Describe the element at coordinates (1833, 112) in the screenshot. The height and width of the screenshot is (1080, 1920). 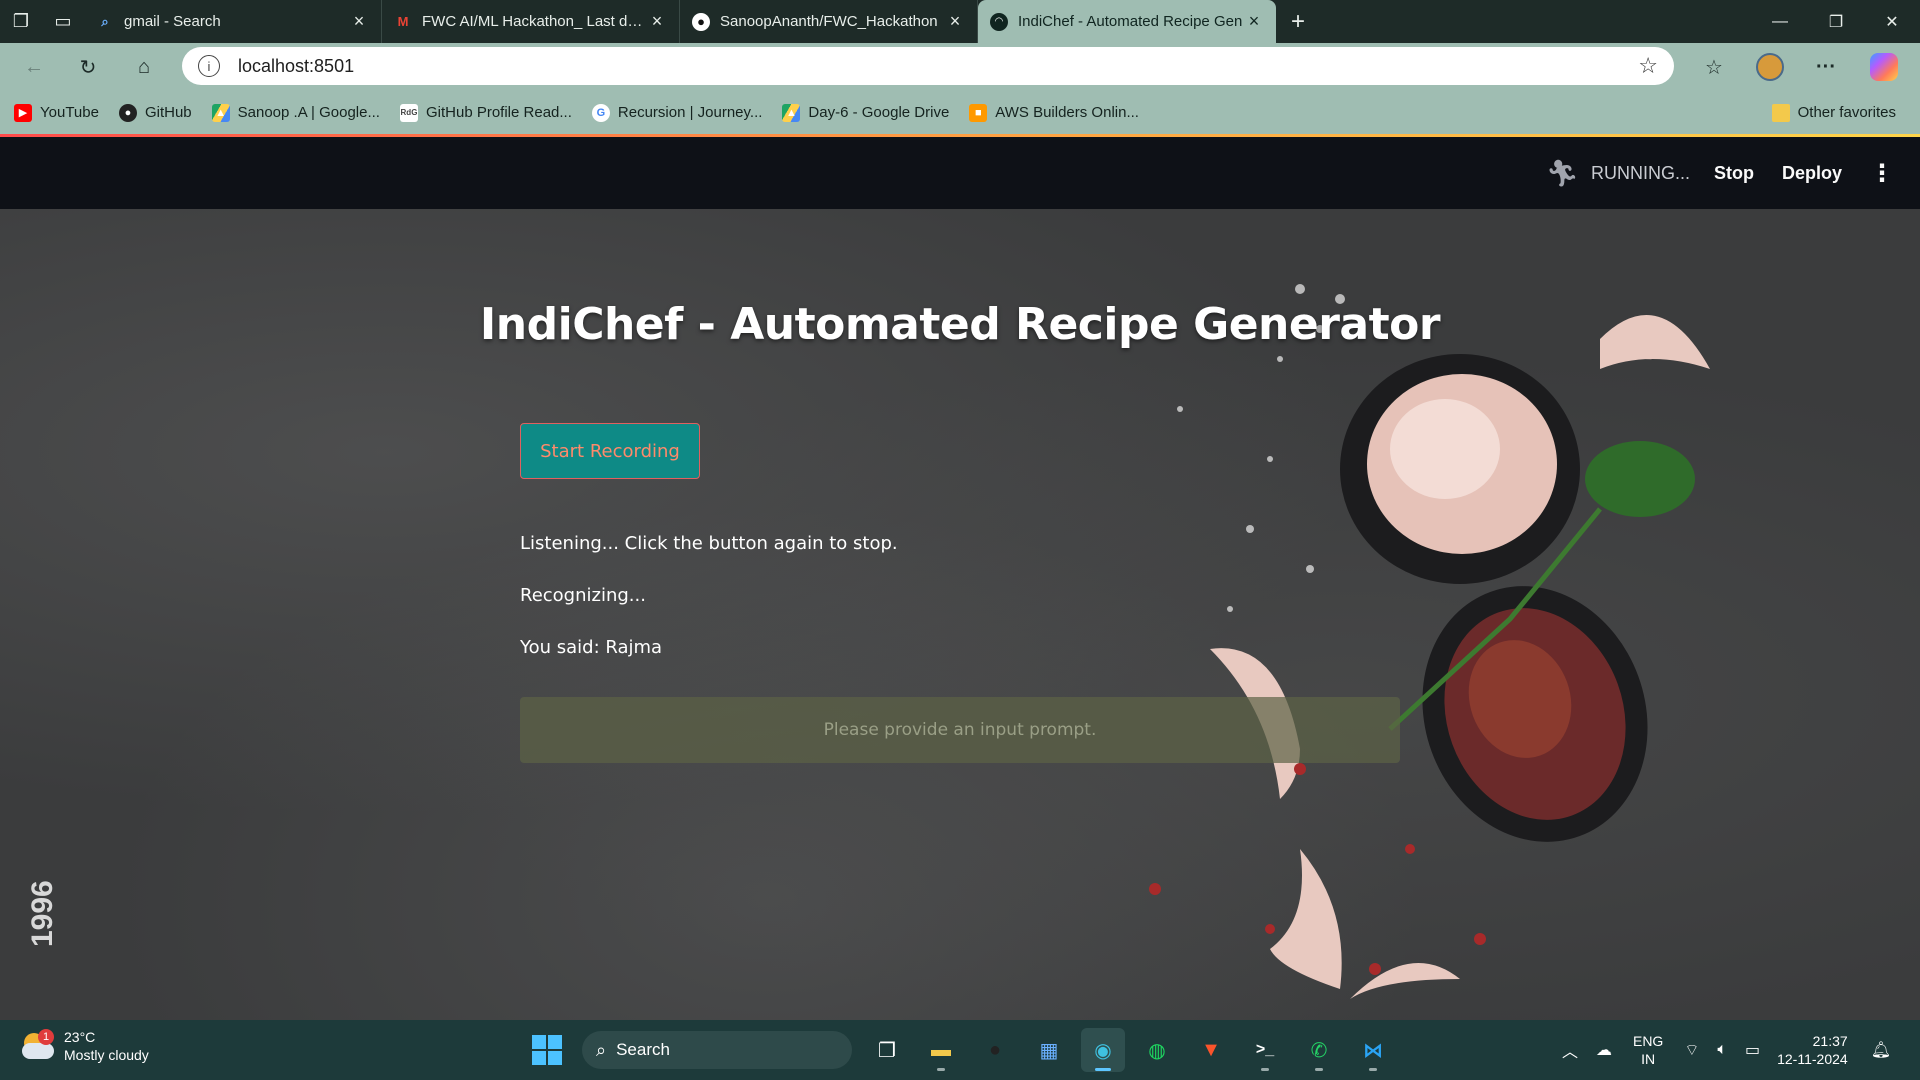
I see `bookmark-other-favorites: Other favorites` at that location.